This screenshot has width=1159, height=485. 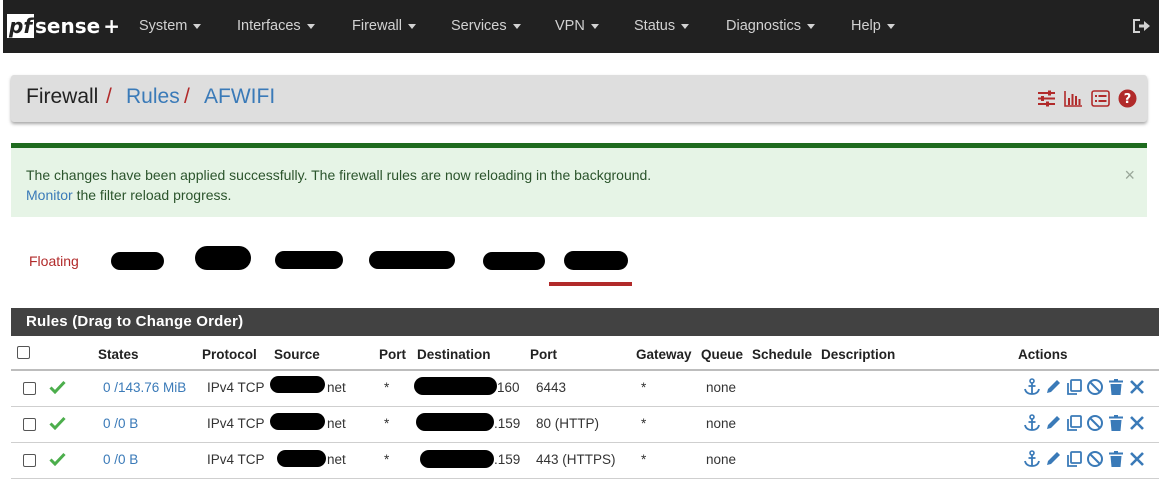 I want to click on sign-out-icon, so click(x=1141, y=26).